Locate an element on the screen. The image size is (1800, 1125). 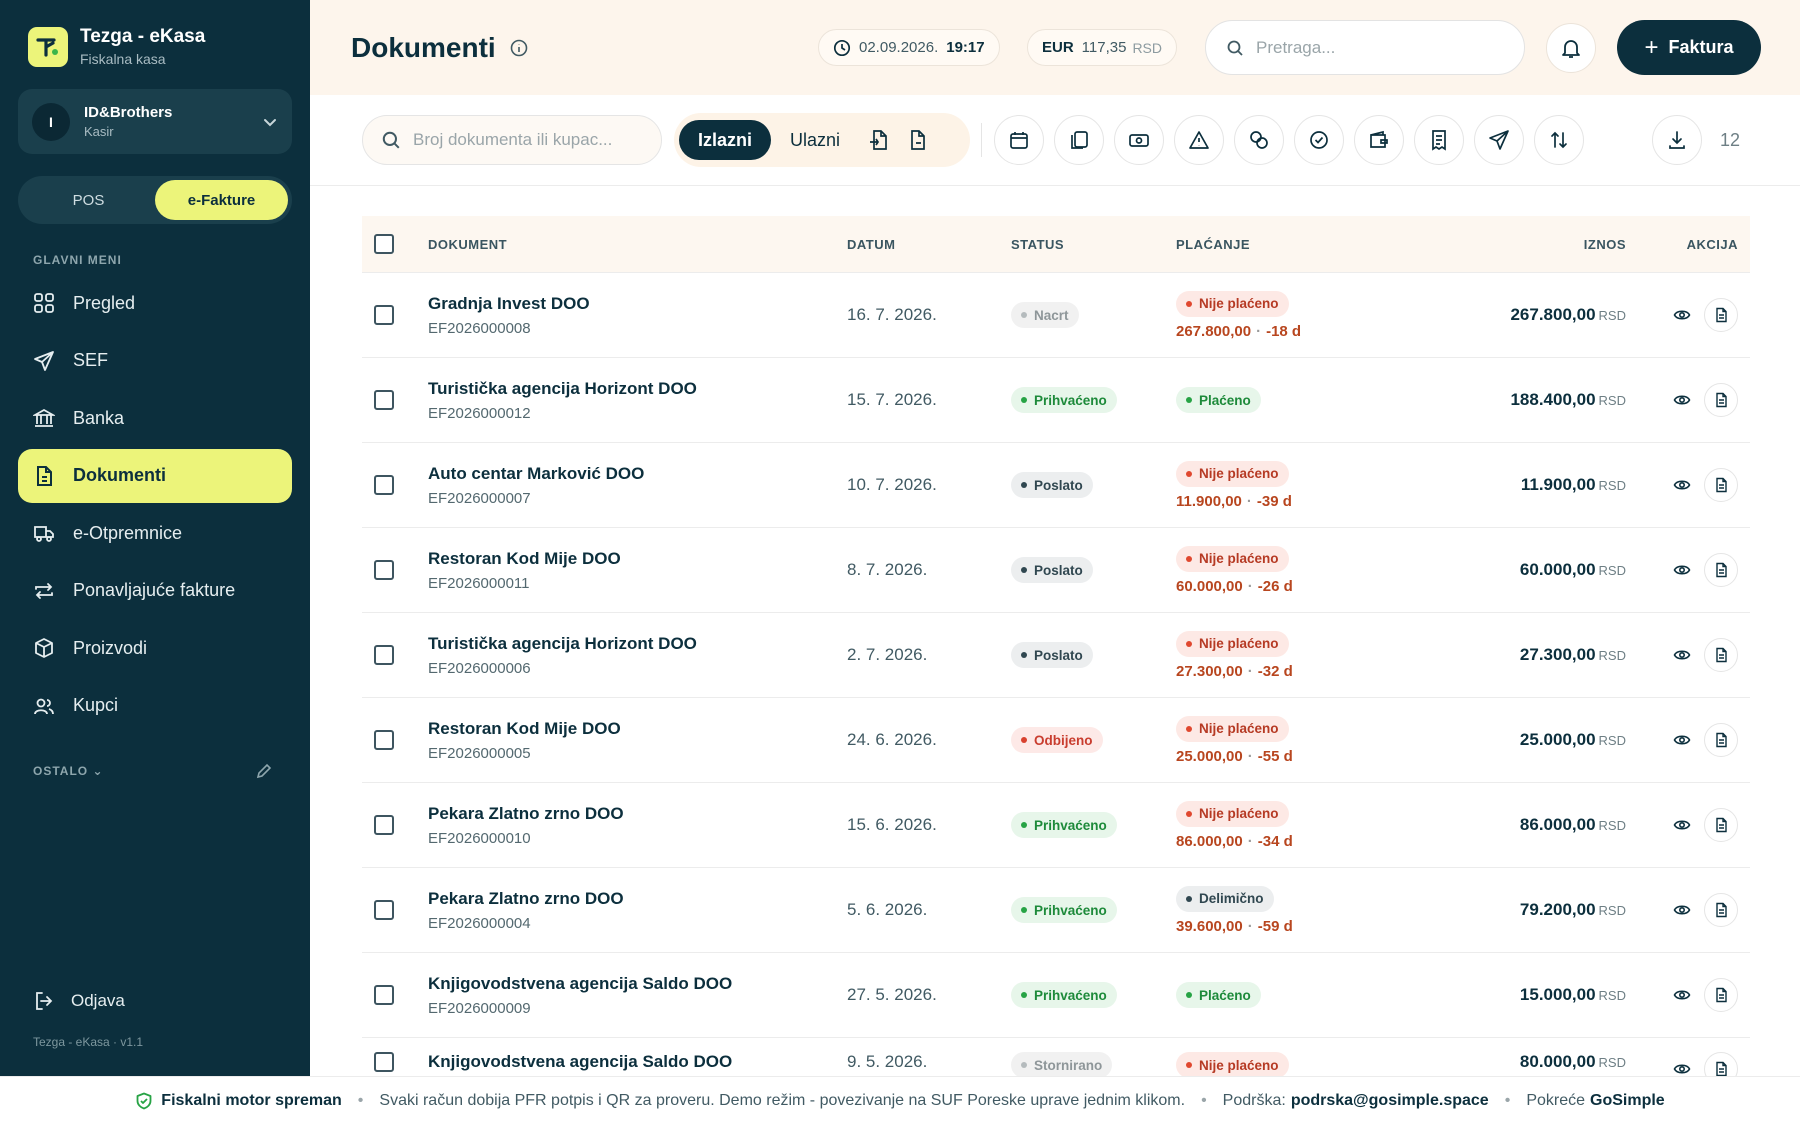
customer-name: Auto centar Marković DOO is located at coordinates (637, 474).